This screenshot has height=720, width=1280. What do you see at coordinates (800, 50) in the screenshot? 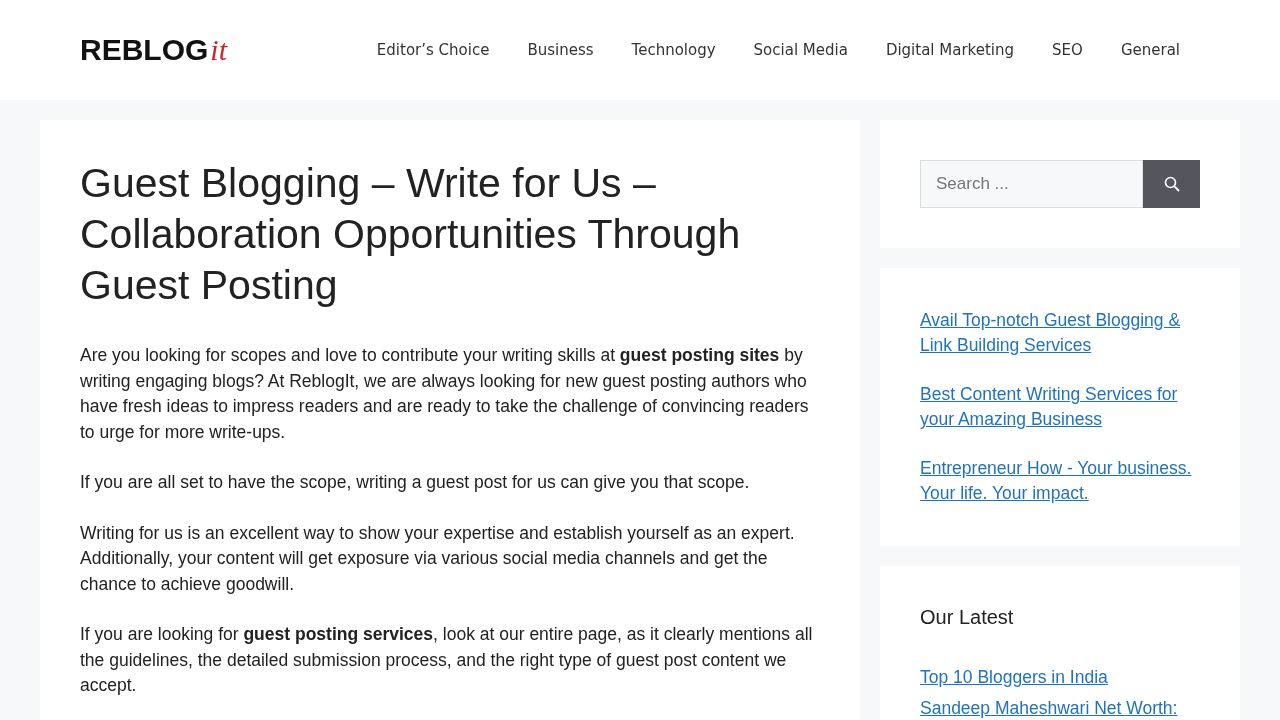
I see `nav-link: Social Media` at bounding box center [800, 50].